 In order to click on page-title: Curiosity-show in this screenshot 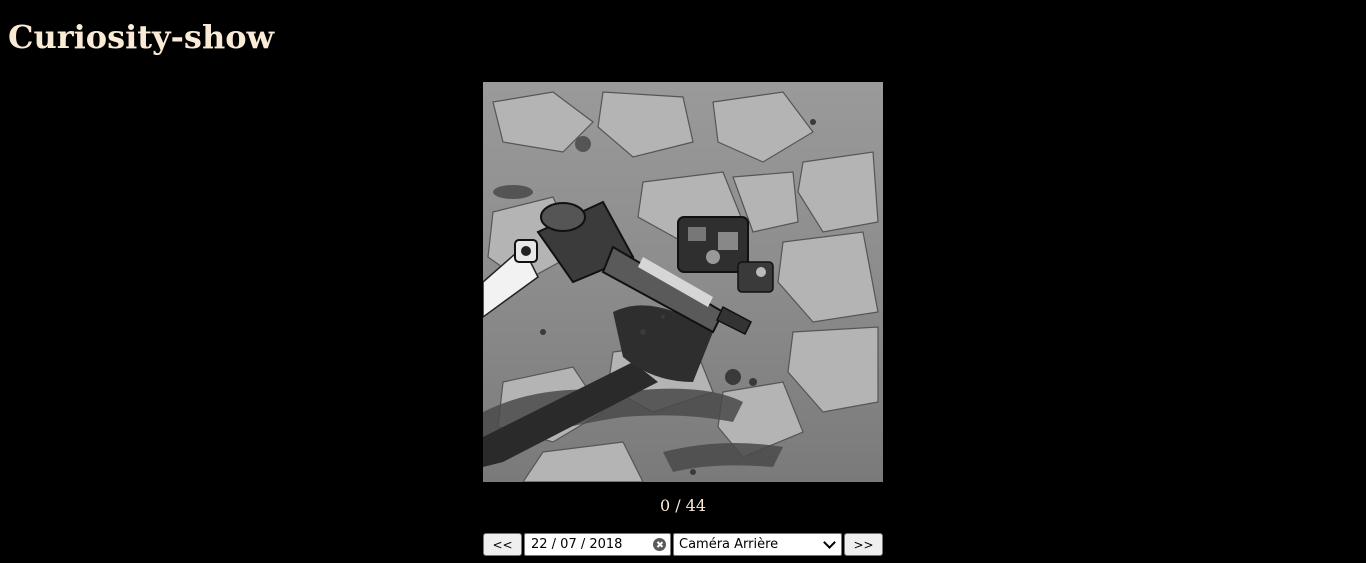, I will do `click(141, 37)`.